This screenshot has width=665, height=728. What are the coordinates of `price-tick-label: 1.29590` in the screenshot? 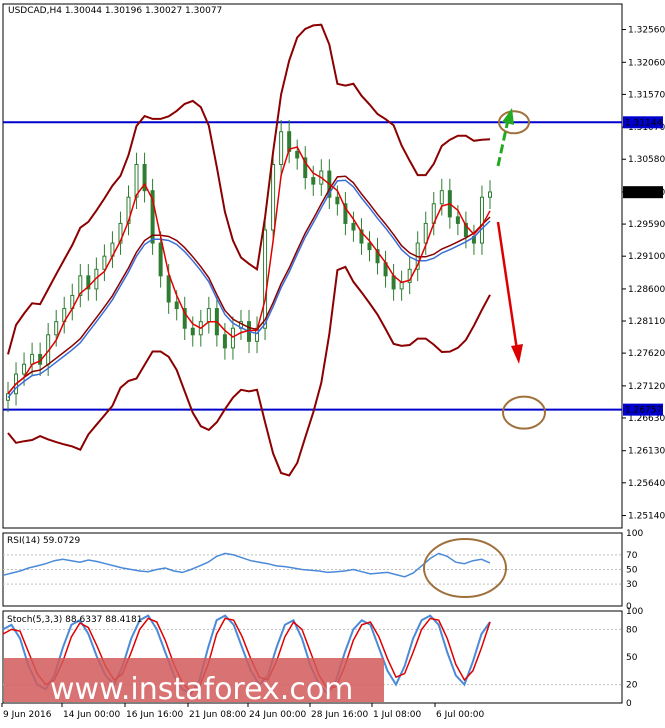 It's located at (646, 225).